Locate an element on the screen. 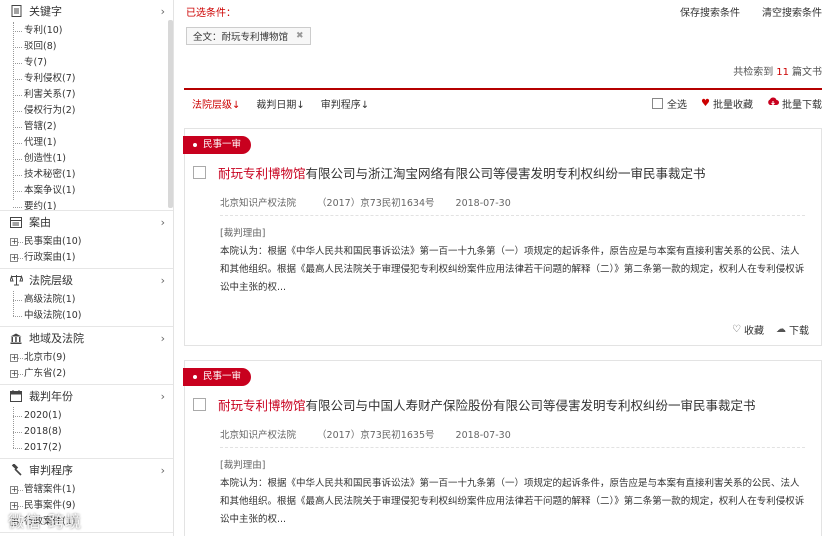 The height and width of the screenshot is (536, 830). facet-title: 审判程序 is located at coordinates (51, 470).